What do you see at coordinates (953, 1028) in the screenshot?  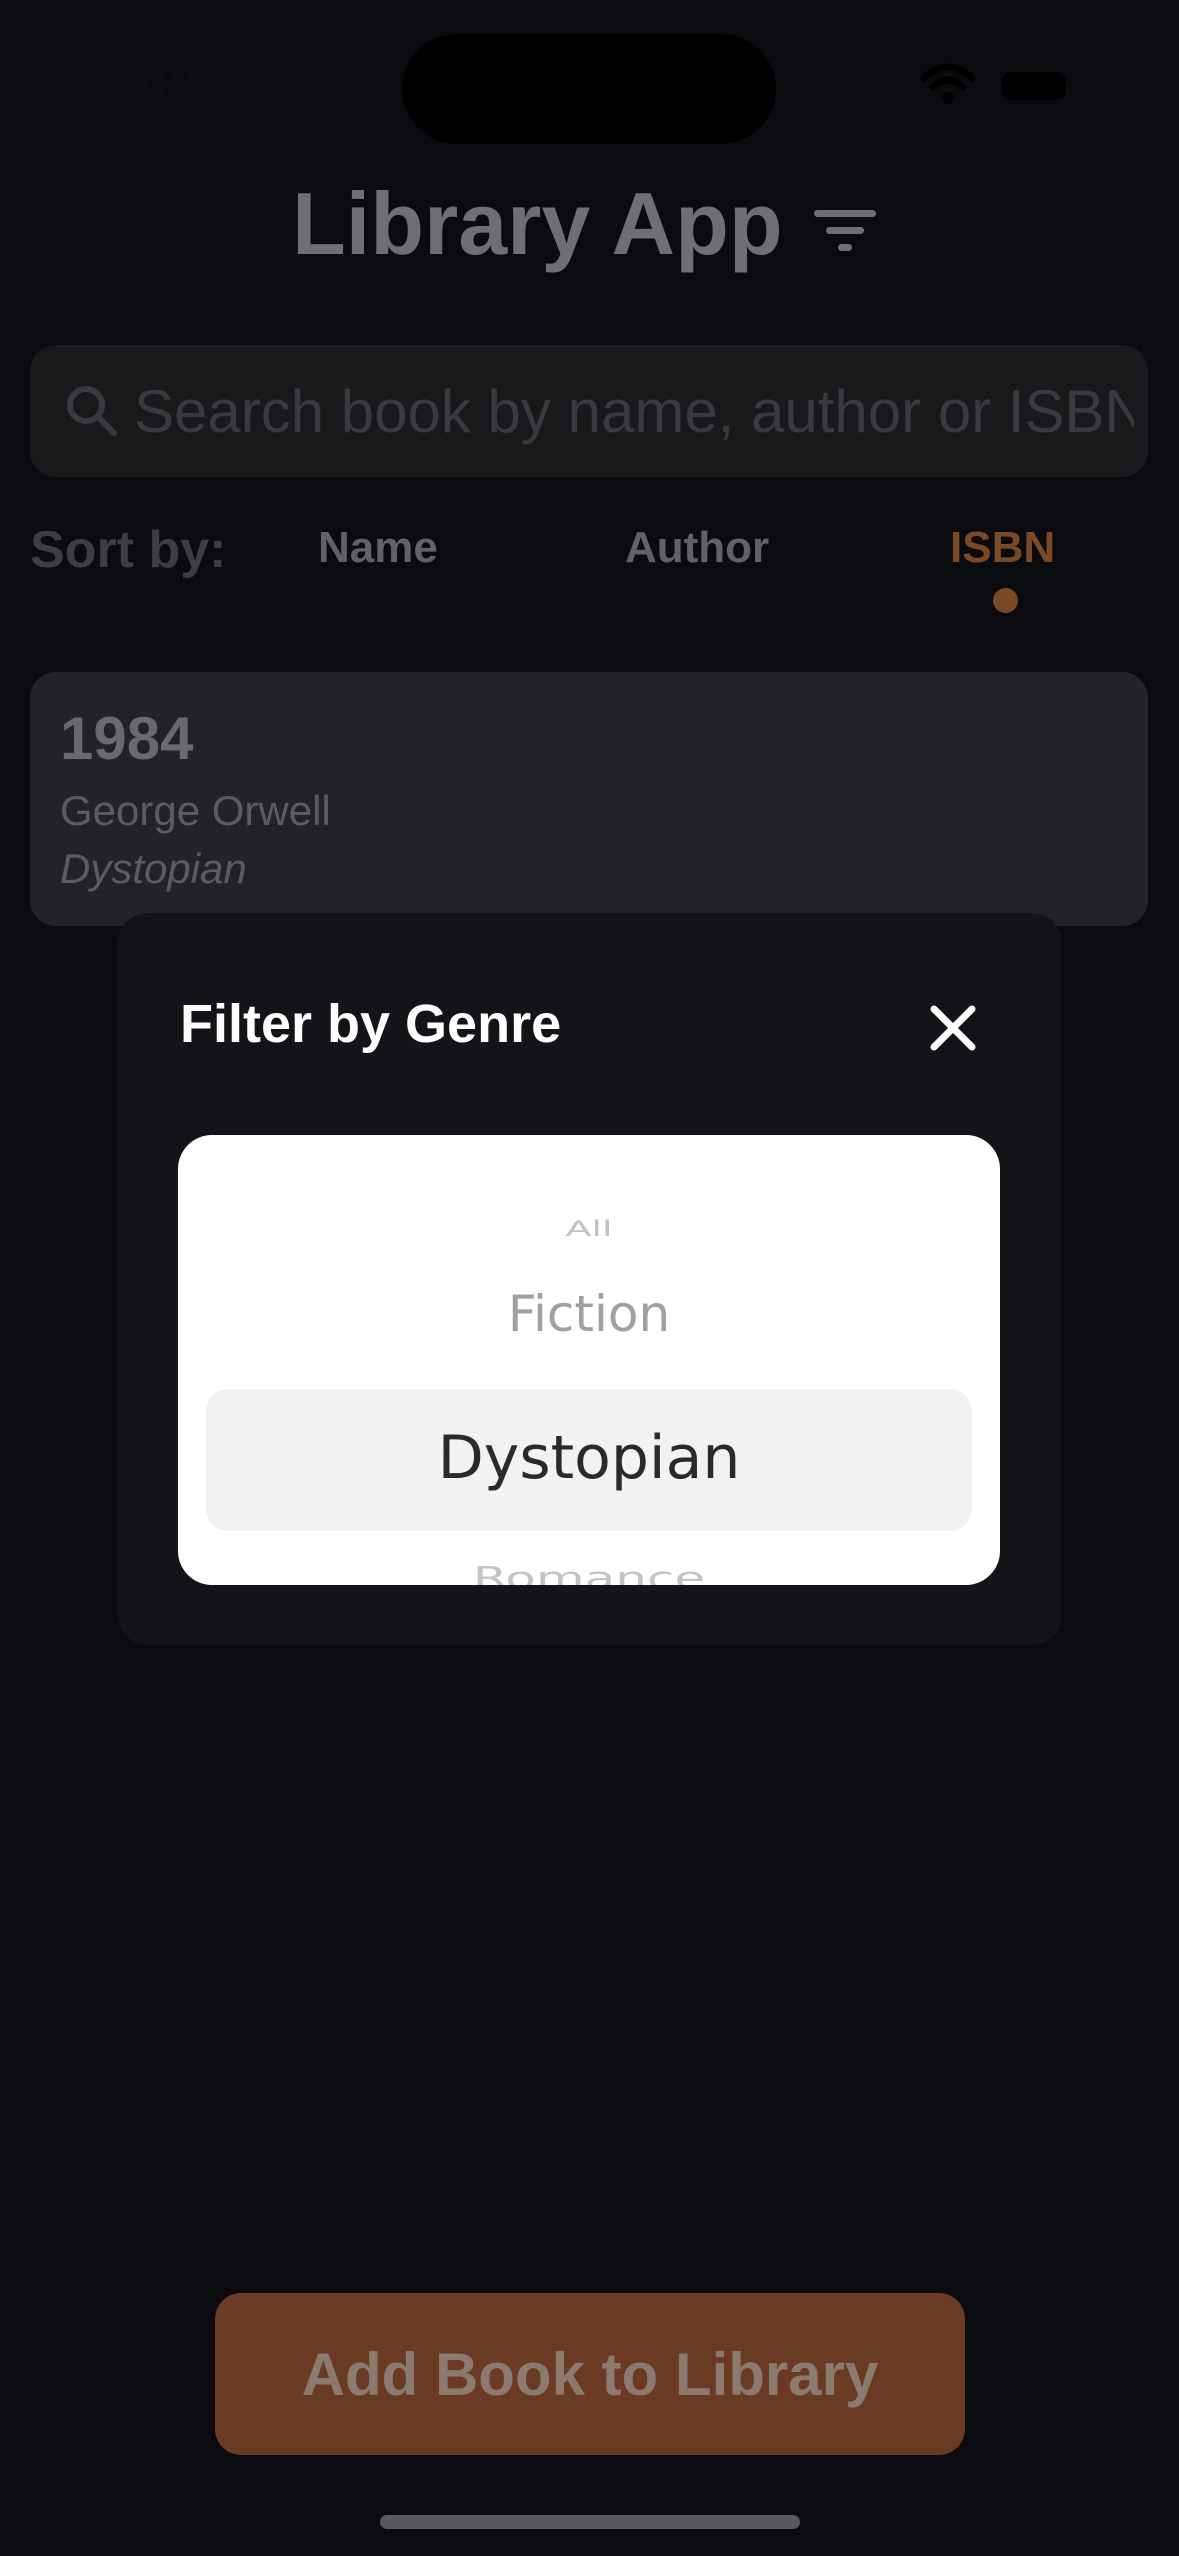 I see `close-icon` at bounding box center [953, 1028].